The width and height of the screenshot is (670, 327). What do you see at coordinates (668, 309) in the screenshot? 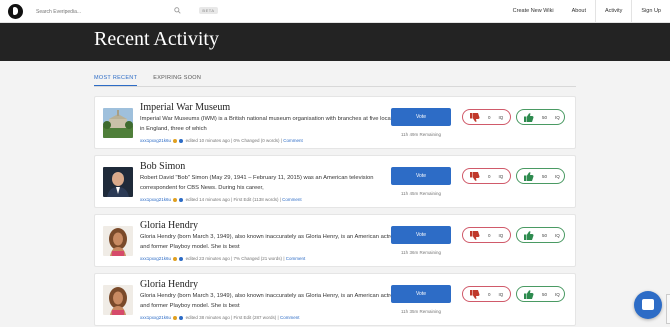
I see `recaptcha-badge` at bounding box center [668, 309].